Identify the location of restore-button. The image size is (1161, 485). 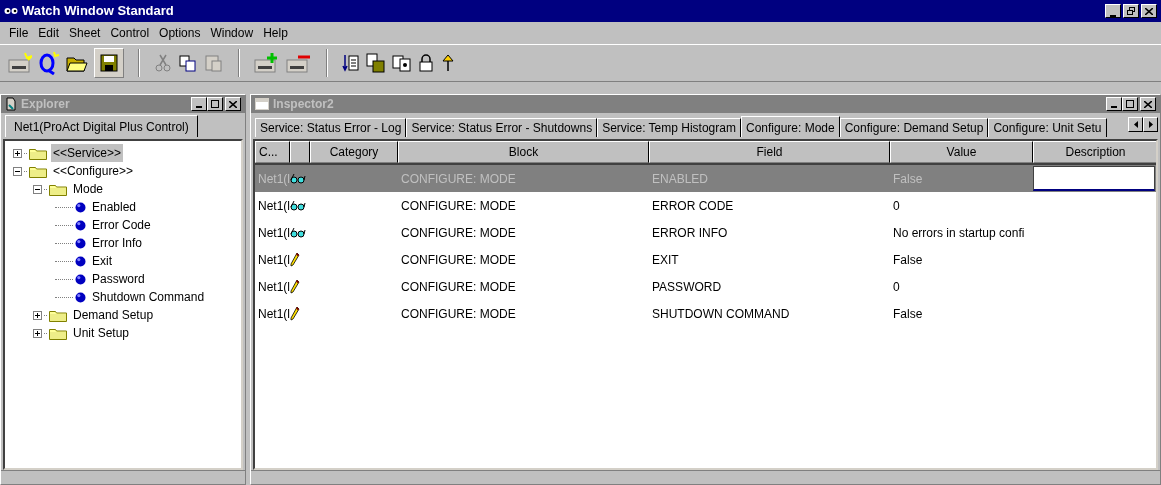
(1131, 11).